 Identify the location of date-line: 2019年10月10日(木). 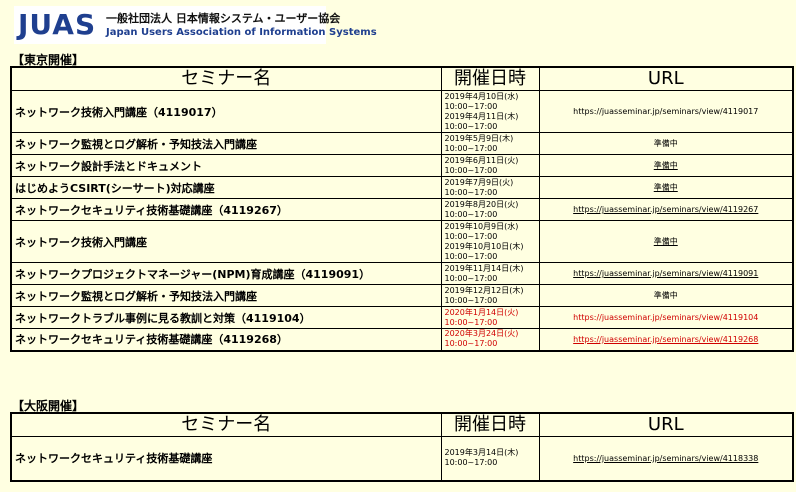
(484, 246).